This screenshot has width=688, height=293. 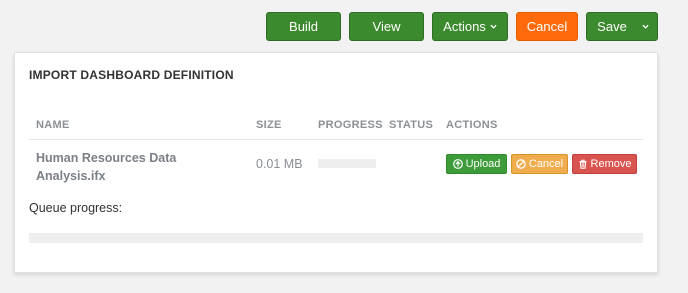 I want to click on cancel-upload-button: Cancel, so click(x=539, y=164).